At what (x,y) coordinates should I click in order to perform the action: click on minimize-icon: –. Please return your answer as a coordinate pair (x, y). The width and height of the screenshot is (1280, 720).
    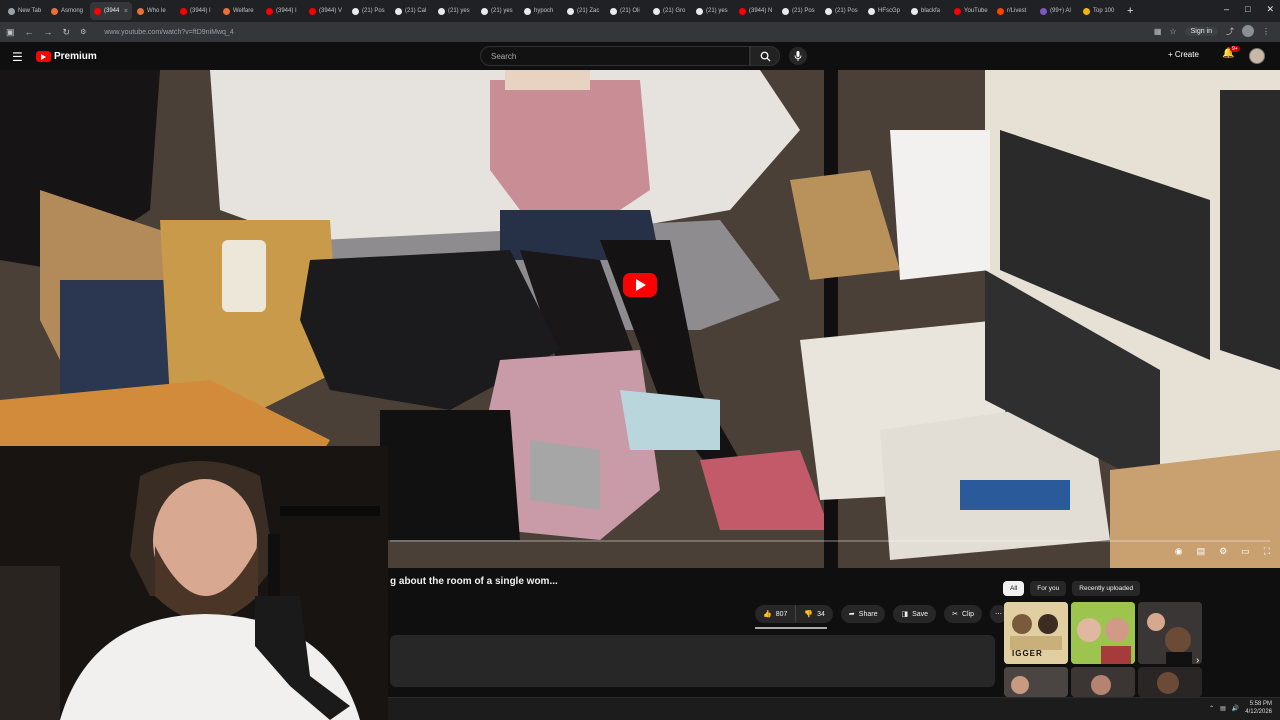
    Looking at the image, I should click on (1226, 9).